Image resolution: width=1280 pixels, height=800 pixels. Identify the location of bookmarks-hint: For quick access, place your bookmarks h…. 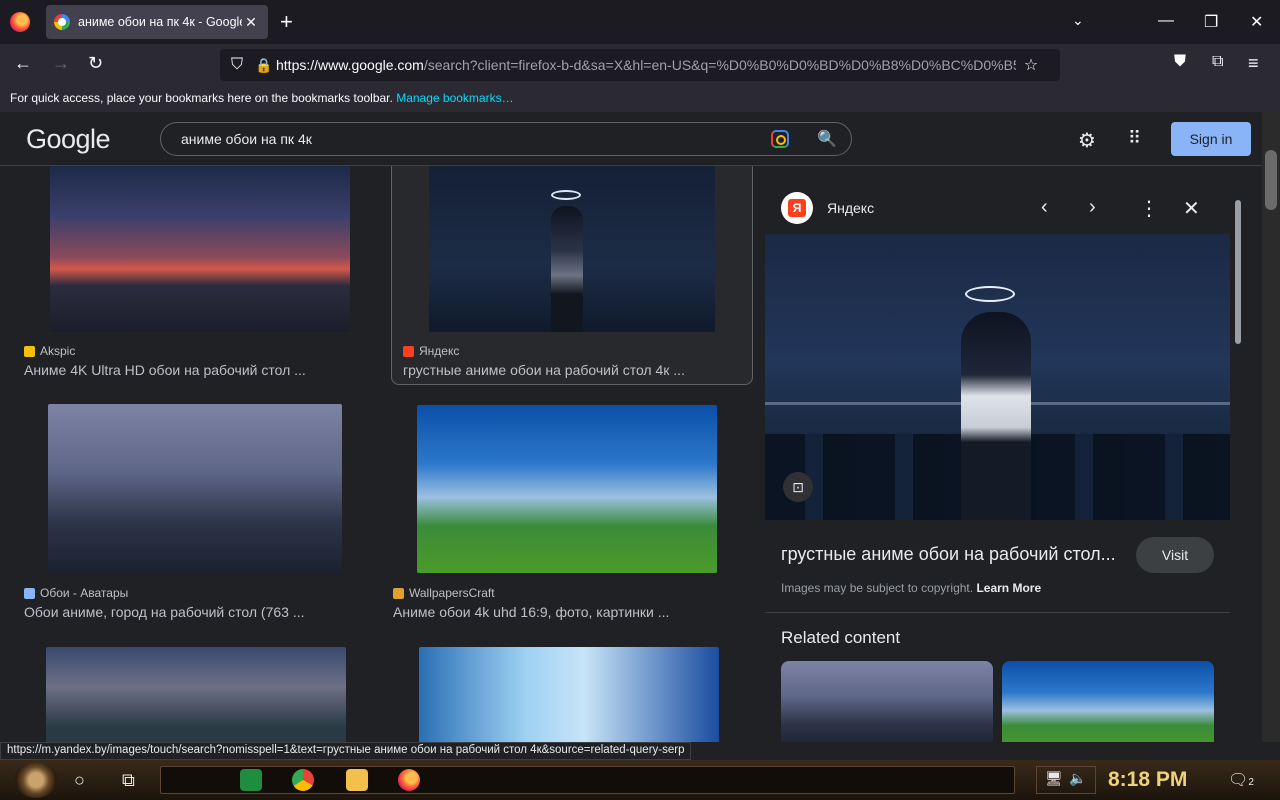
(201, 98).